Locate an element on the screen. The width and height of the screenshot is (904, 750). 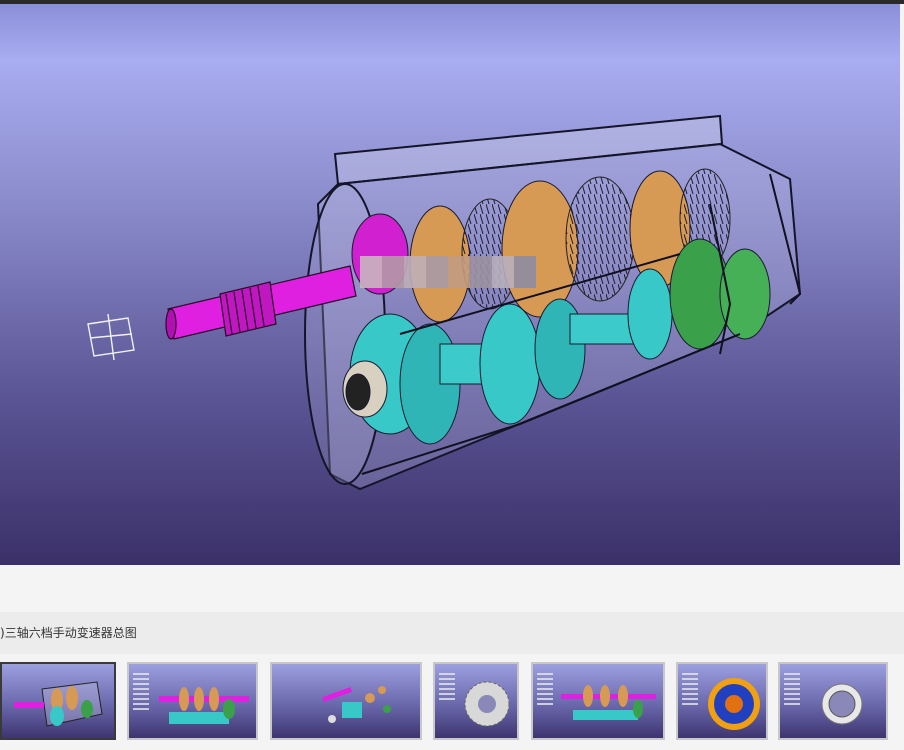
thumbnail-exploded-view is located at coordinates (346, 701).